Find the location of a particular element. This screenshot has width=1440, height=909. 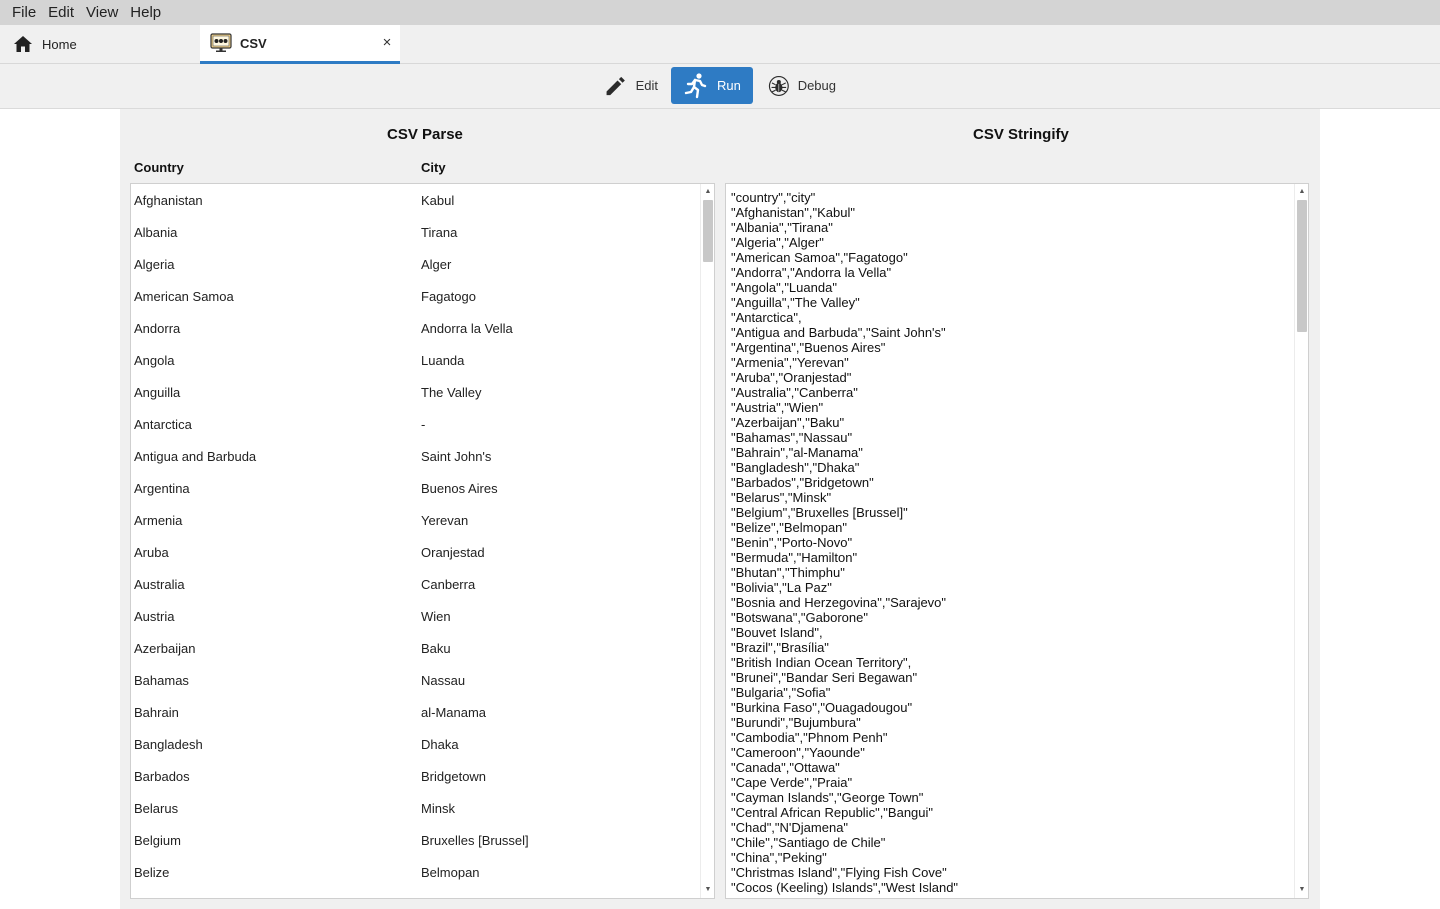

csv-line: "Aruba","Oranjestad" is located at coordinates (791, 377).